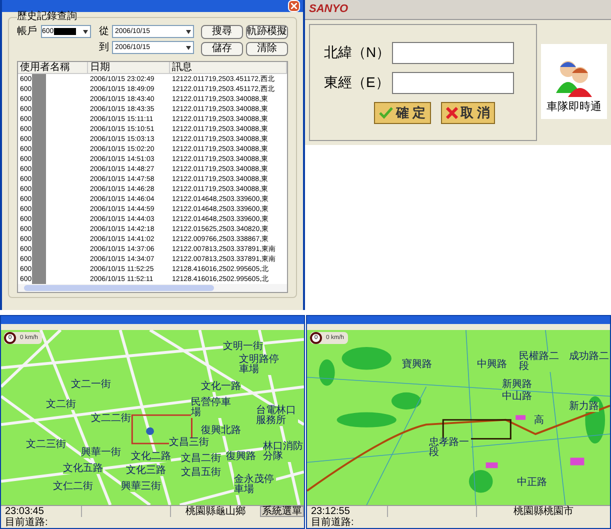 The width and height of the screenshot is (611, 529). I want to click on group-title: 歷史記錄查詢, so click(47, 17).